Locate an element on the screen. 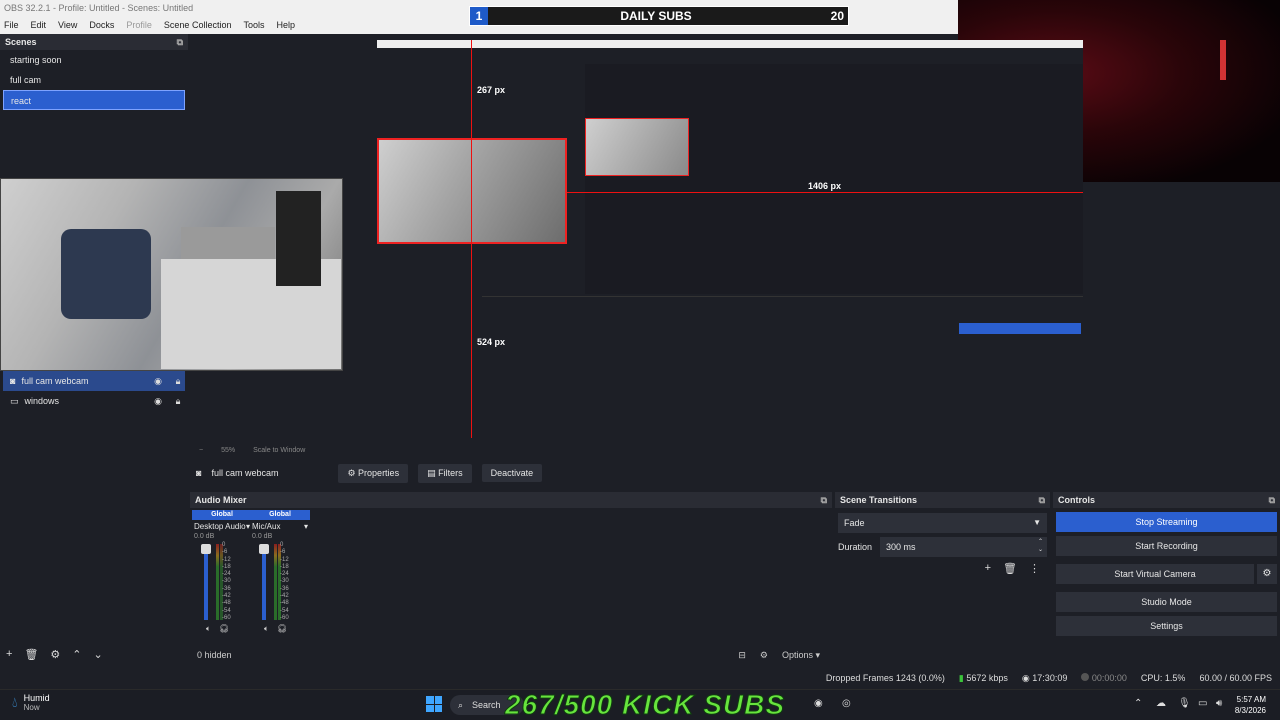 This screenshot has height=720, width=1280. network-icon: ☁︎ is located at coordinates (1161, 703).